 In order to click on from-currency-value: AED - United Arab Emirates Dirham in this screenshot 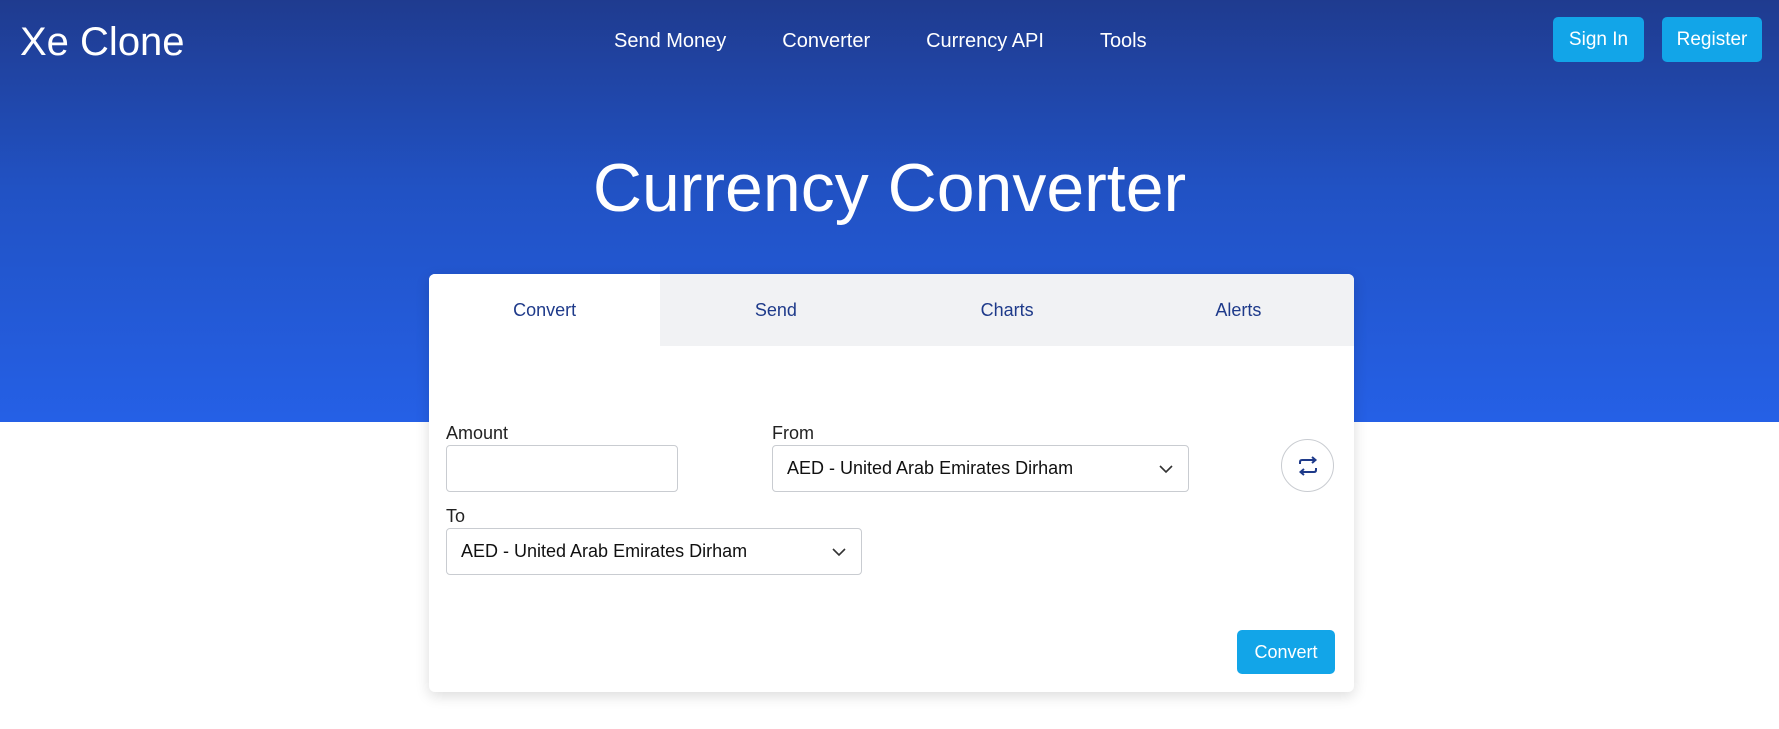, I will do `click(930, 468)`.